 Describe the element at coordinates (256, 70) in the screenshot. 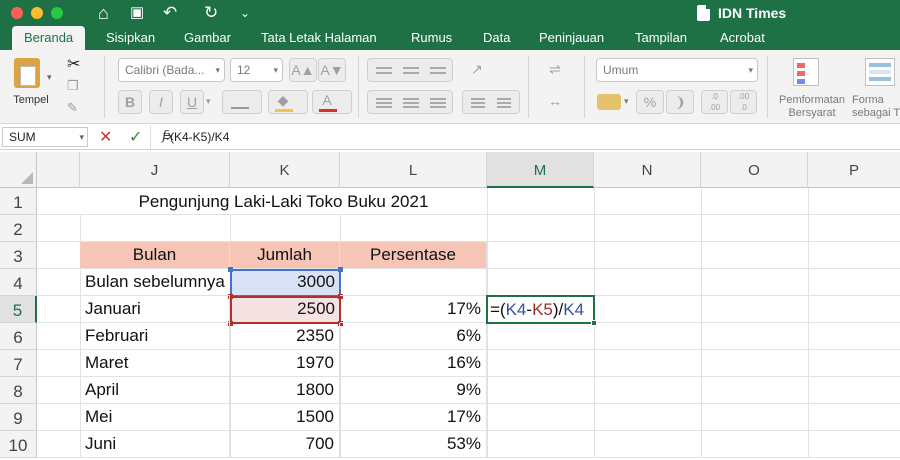

I see `font-size-select: 12 ▾` at that location.